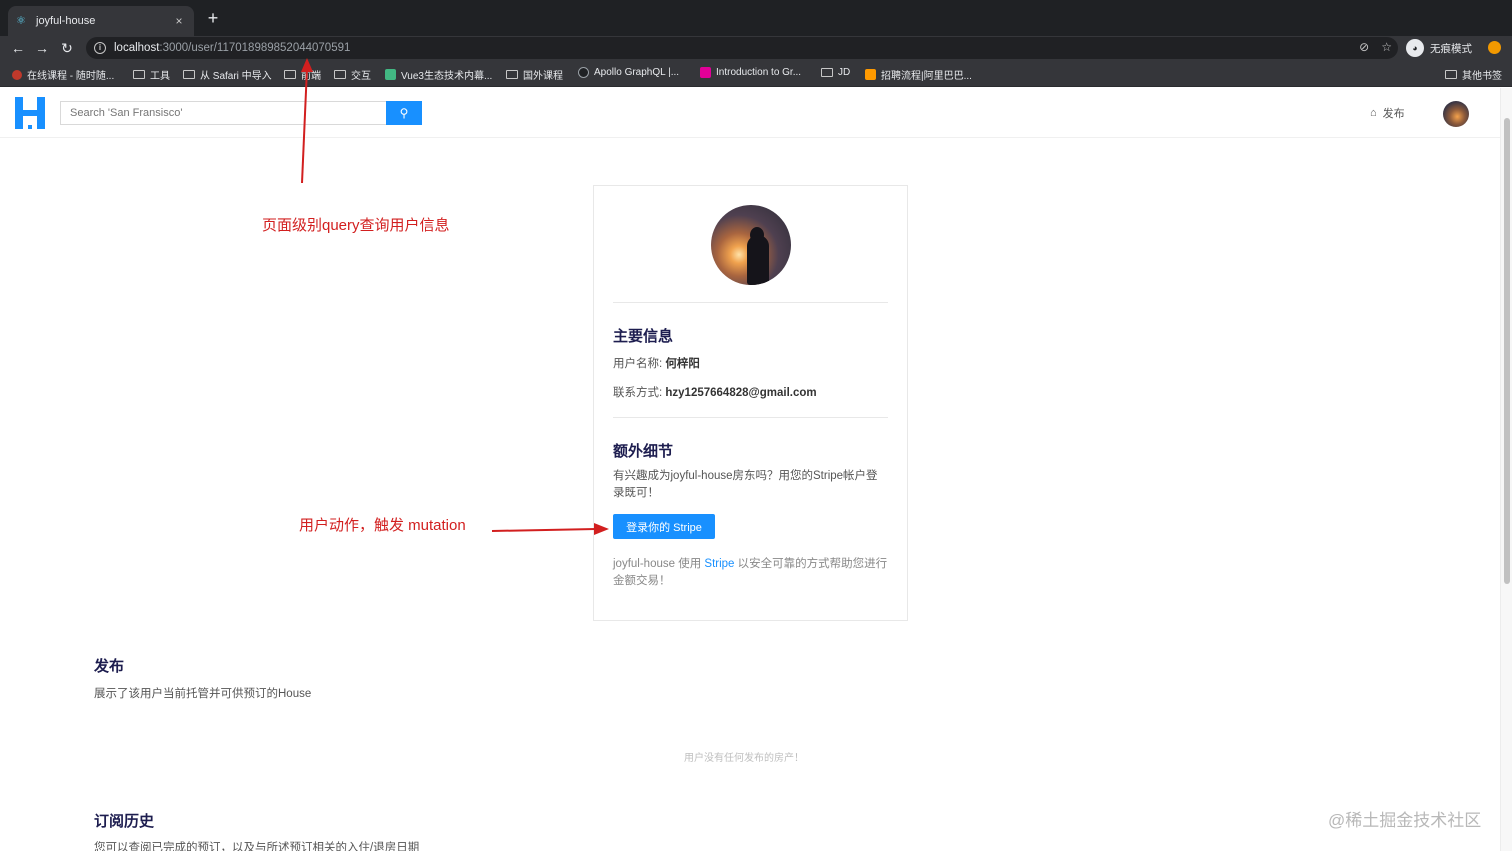  Describe the element at coordinates (870, 74) in the screenshot. I see `alibaba-icon` at that location.